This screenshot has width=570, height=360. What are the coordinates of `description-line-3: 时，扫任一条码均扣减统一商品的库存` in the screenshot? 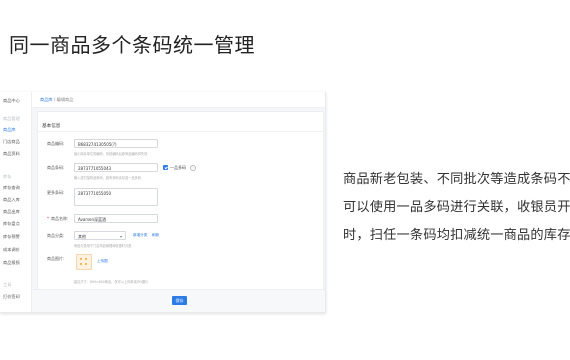 It's located at (456, 235).